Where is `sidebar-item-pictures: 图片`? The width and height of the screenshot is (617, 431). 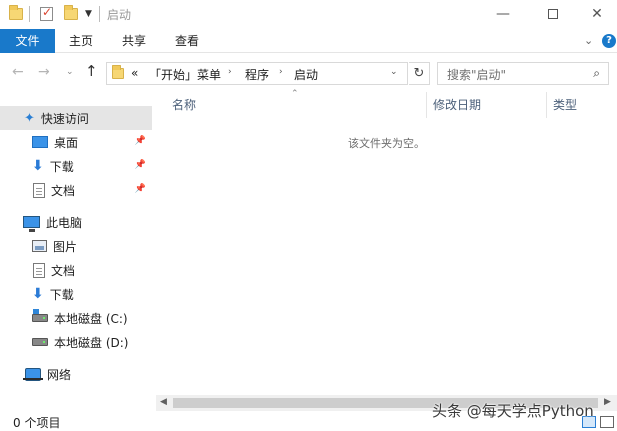
sidebar-item-pictures: 图片 is located at coordinates (76, 246).